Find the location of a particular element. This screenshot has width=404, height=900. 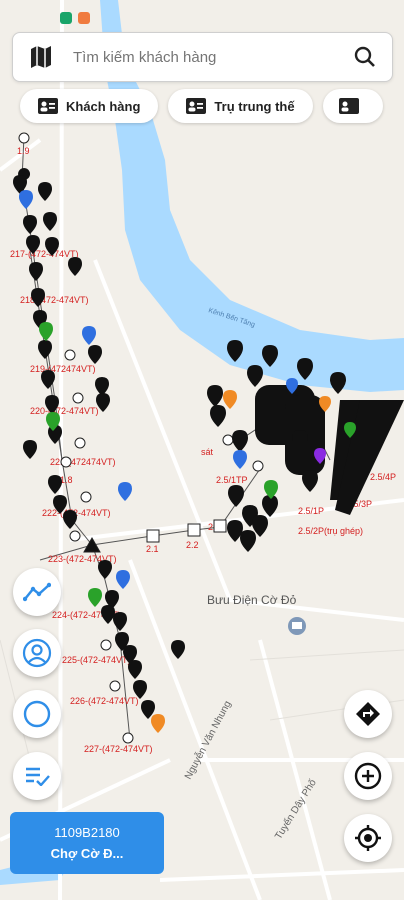

user-button is located at coordinates (37, 653).